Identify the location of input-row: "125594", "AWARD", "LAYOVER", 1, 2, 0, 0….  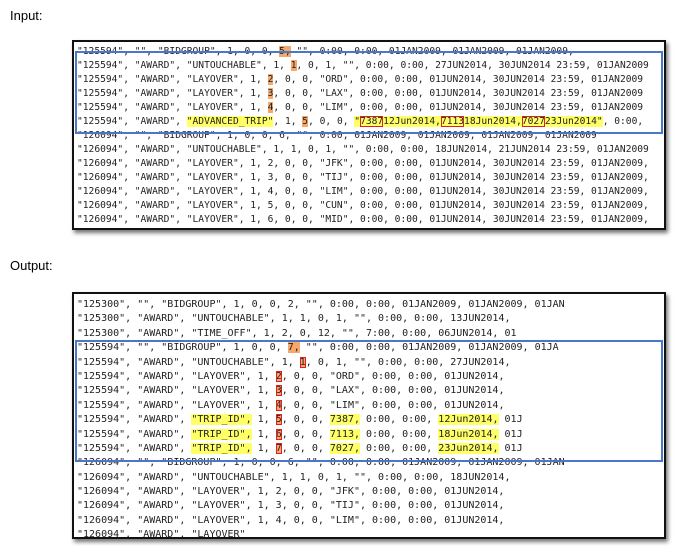
(369, 80).